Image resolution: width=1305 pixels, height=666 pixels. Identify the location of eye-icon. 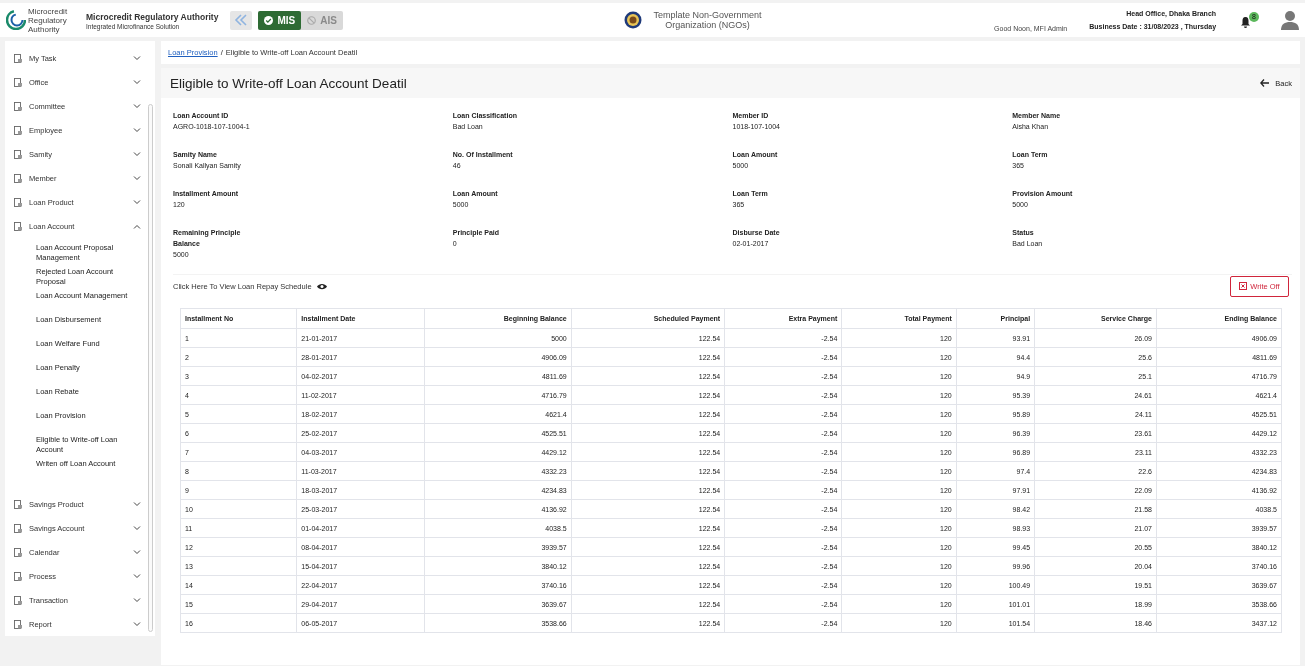
(321, 286).